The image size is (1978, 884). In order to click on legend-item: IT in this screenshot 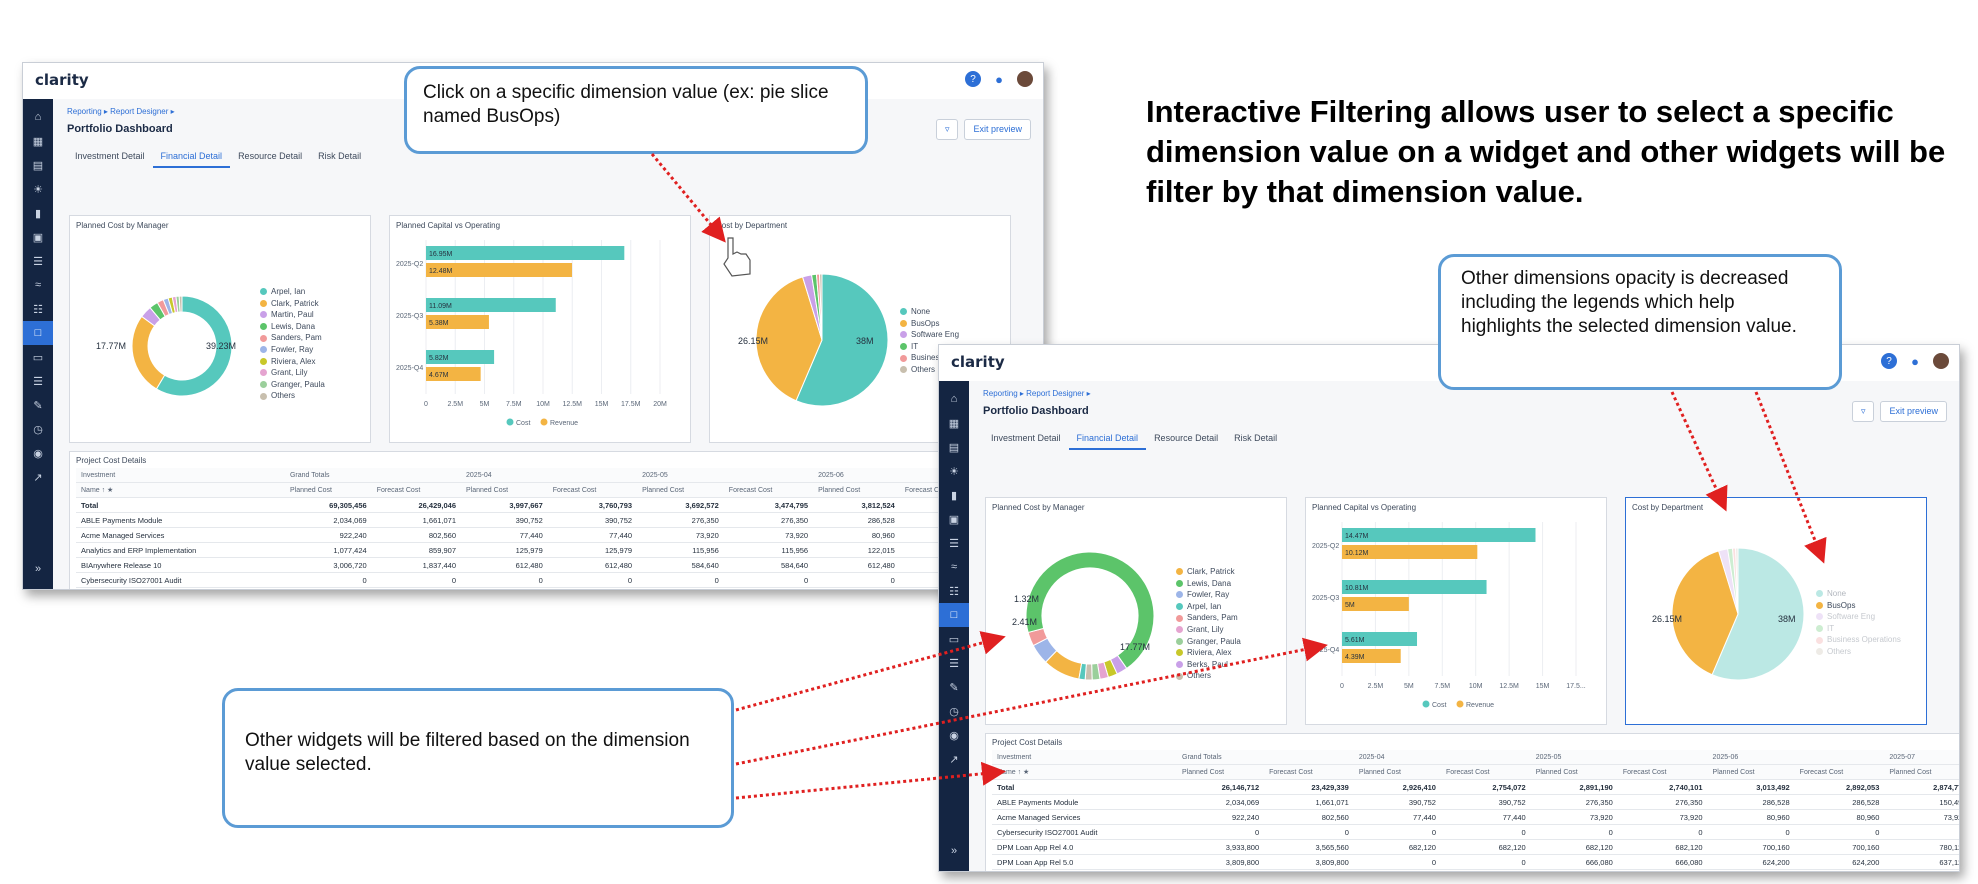, I will do `click(1858, 629)`.